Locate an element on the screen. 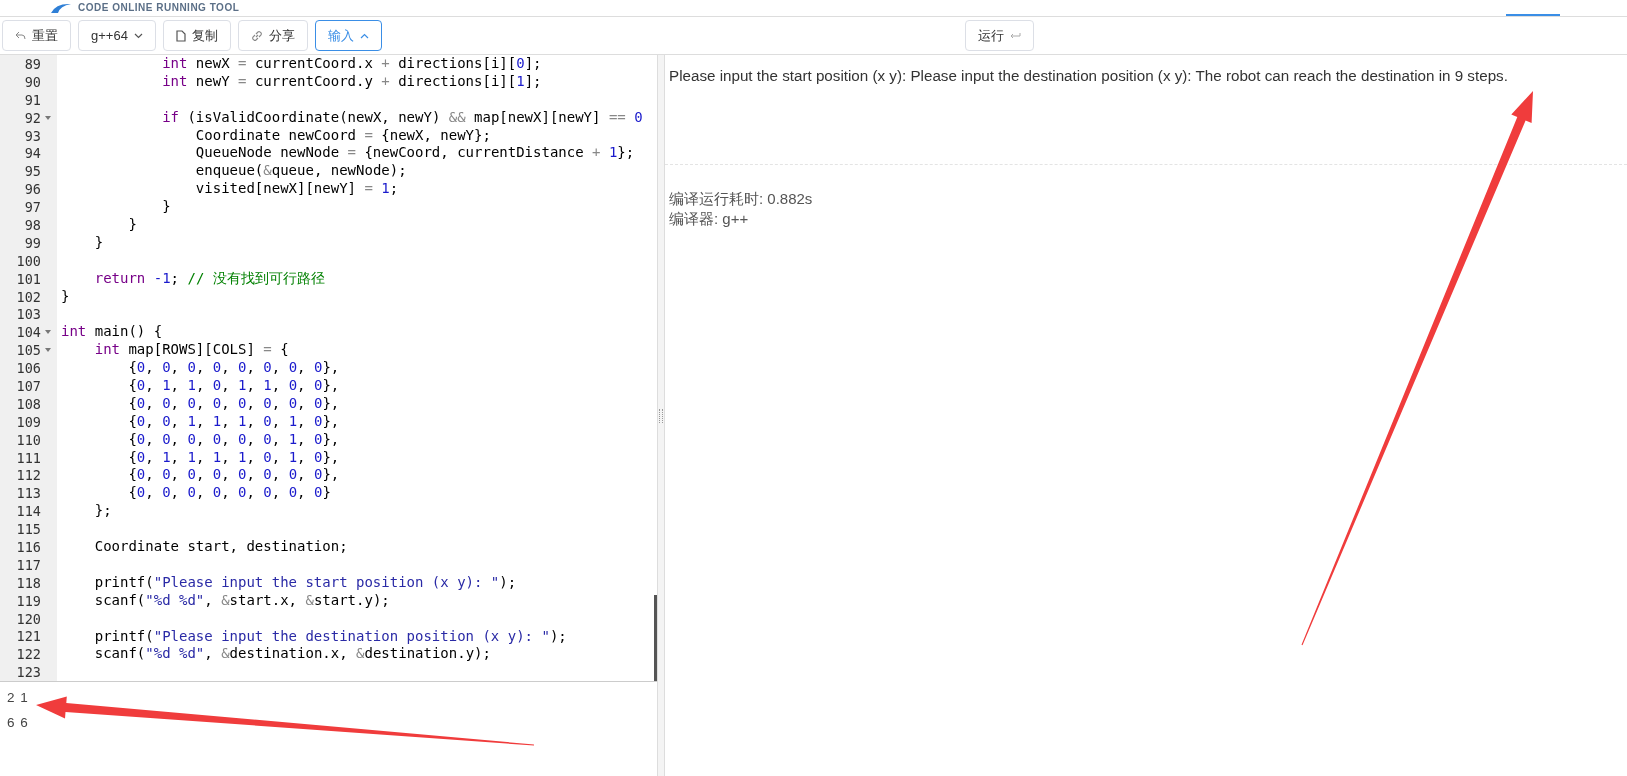 The width and height of the screenshot is (1627, 776). line-number: 110 is located at coordinates (28, 439).